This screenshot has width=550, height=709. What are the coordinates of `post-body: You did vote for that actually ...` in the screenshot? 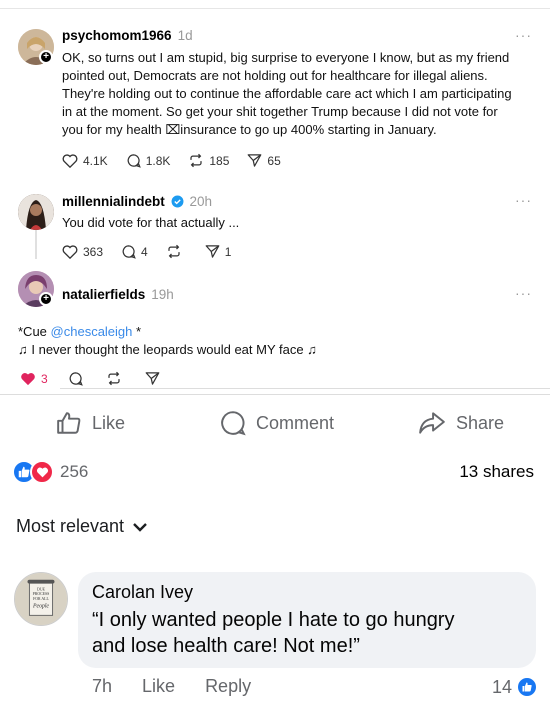 It's located at (297, 223).